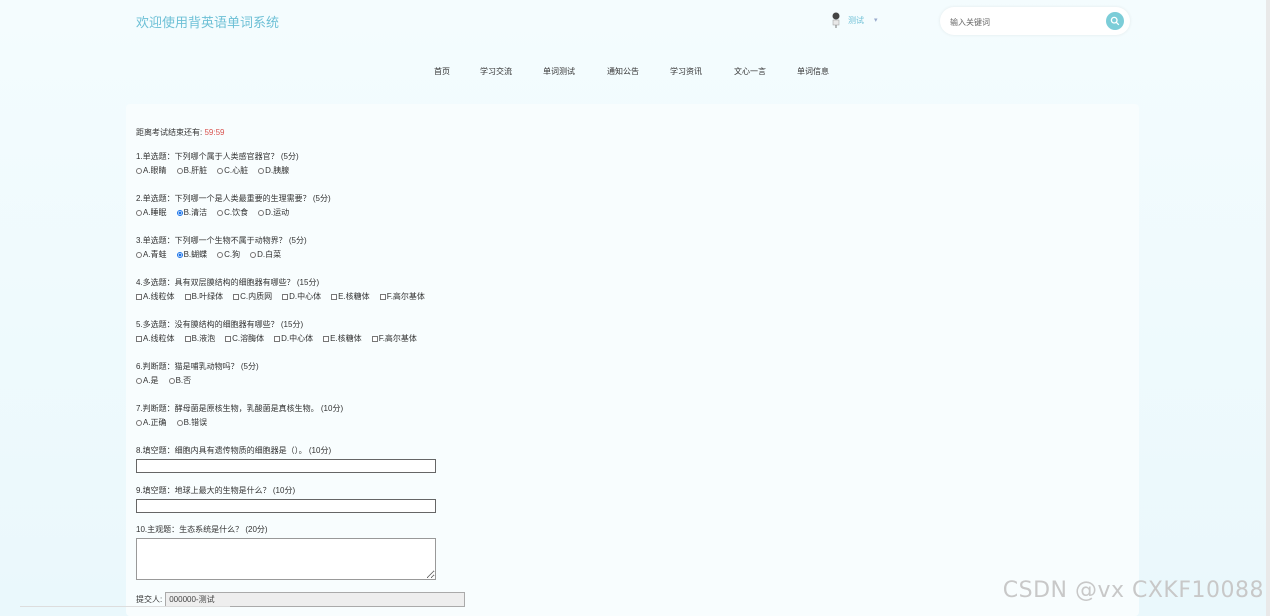 The height and width of the screenshot is (616, 1270). Describe the element at coordinates (203, 296) in the screenshot. I see `option-checkbox: B.叶绿体` at that location.